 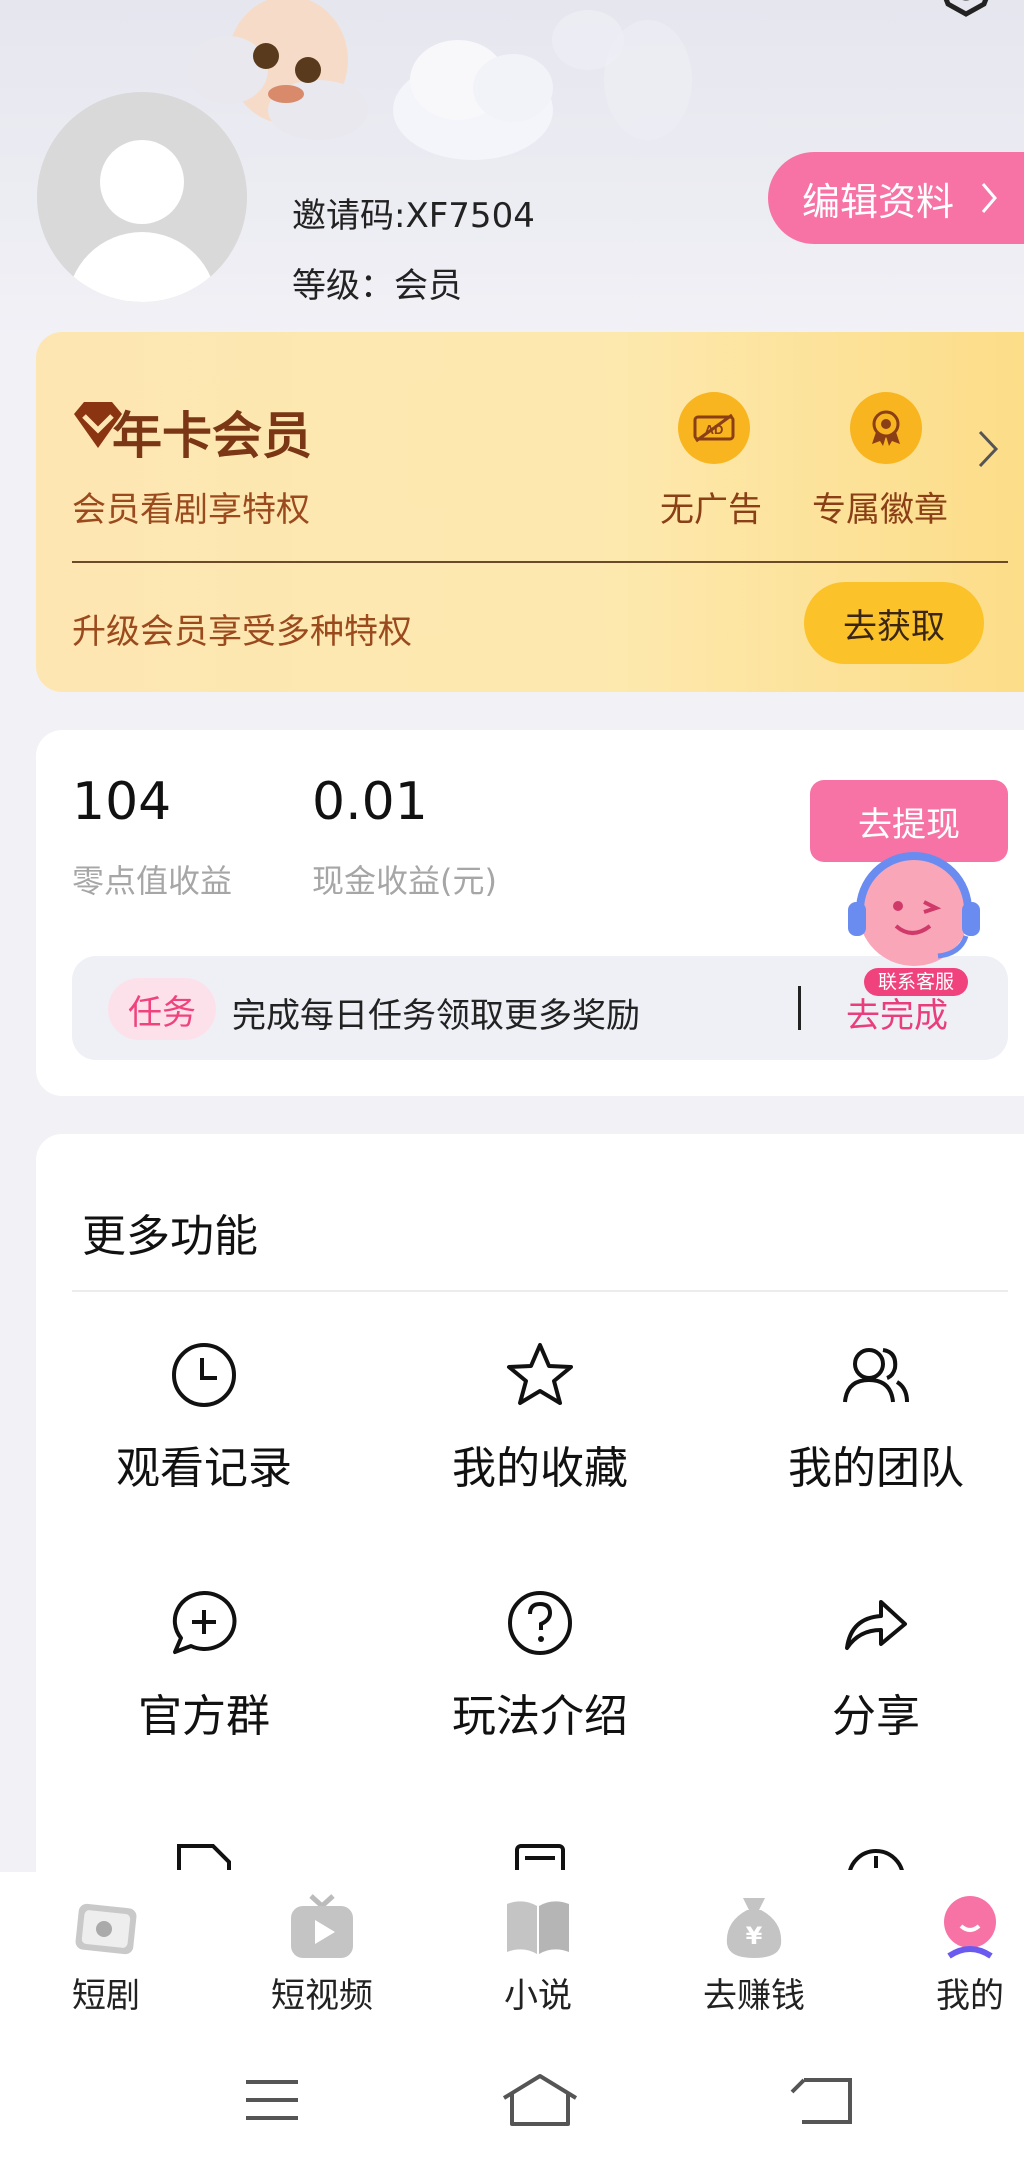 I want to click on perk-no-ads-label: 无广告, so click(x=711, y=510).